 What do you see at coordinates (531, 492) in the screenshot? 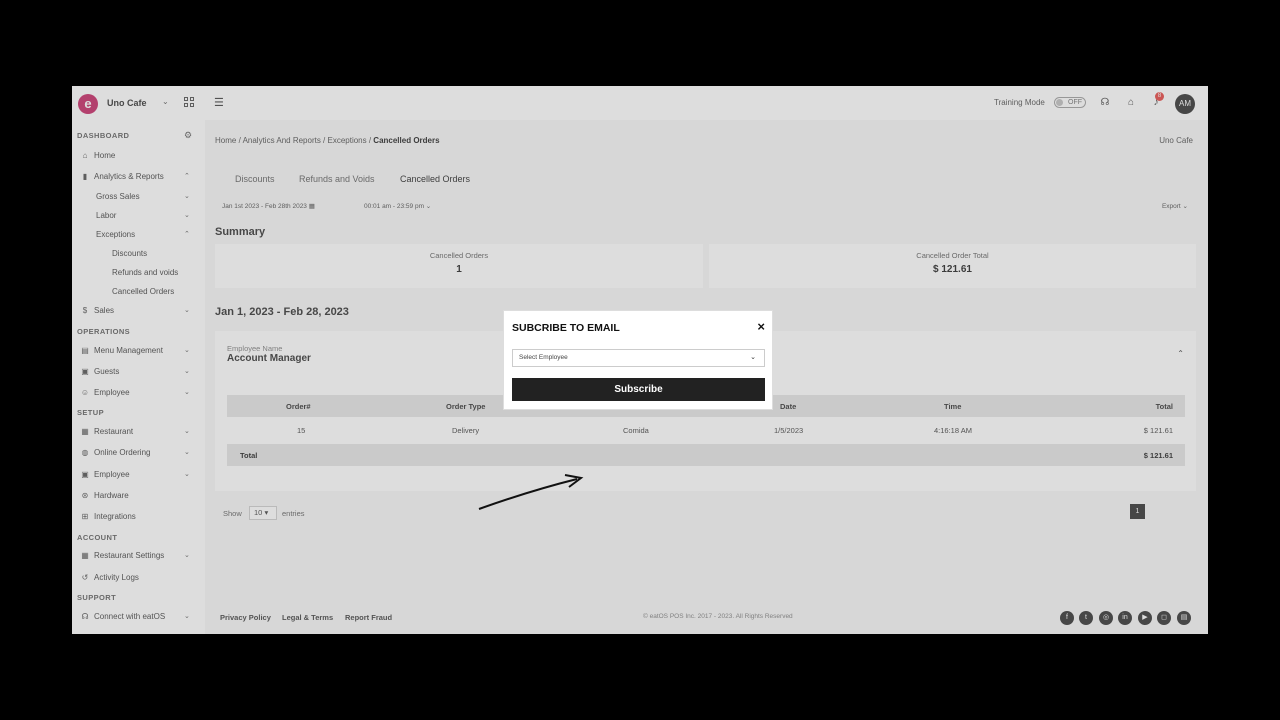
I see `annotation-arrow` at bounding box center [531, 492].